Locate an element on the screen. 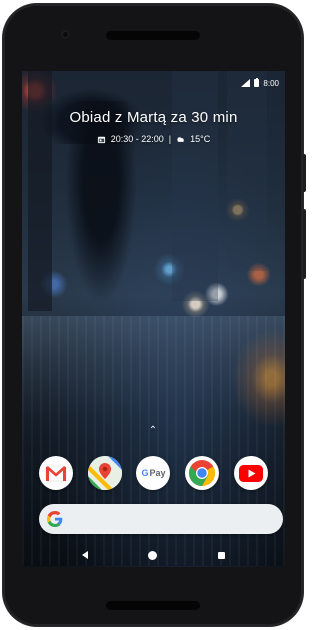 The height and width of the screenshot is (630, 320). wallpaper-person is located at coordinates (101, 201).